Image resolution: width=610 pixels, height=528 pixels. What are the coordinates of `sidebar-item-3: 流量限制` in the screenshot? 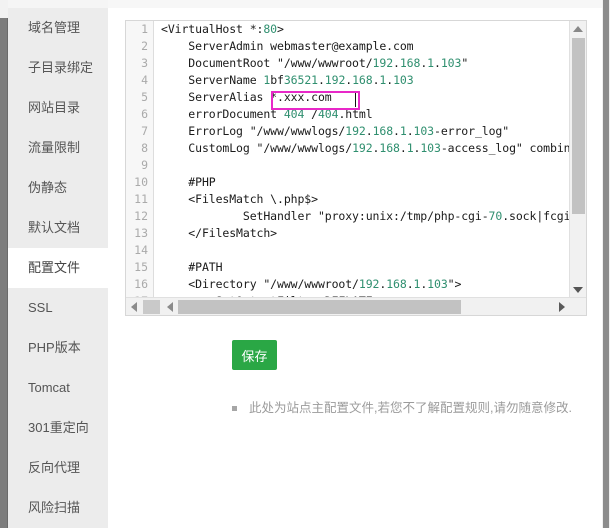 It's located at (58, 148).